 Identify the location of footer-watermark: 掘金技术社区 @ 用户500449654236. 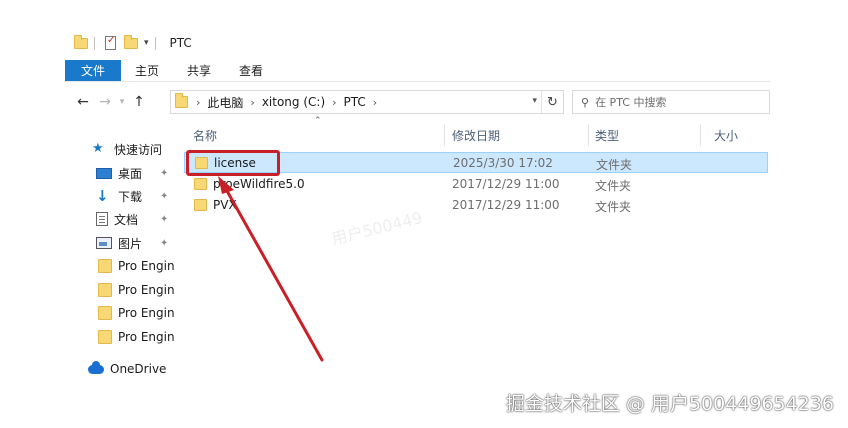
(669, 404).